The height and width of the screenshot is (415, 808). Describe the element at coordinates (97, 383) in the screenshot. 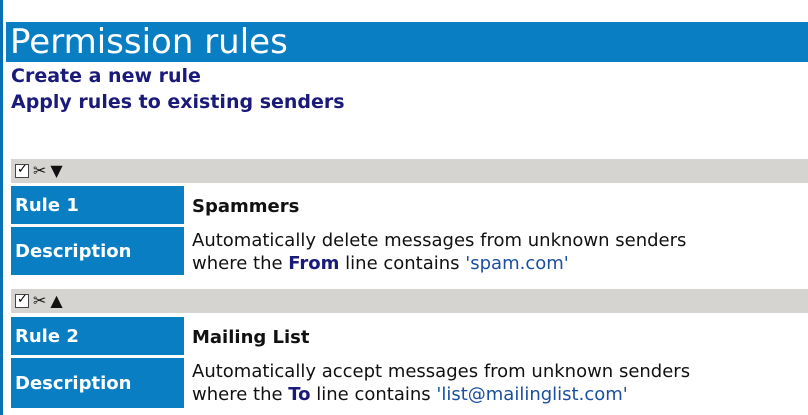

I see `rule-2-description-label: Description` at that location.